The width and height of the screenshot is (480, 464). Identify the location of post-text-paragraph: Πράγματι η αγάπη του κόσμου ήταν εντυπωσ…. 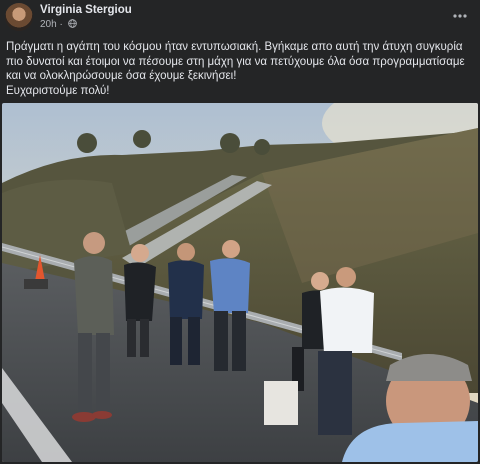
(235, 61).